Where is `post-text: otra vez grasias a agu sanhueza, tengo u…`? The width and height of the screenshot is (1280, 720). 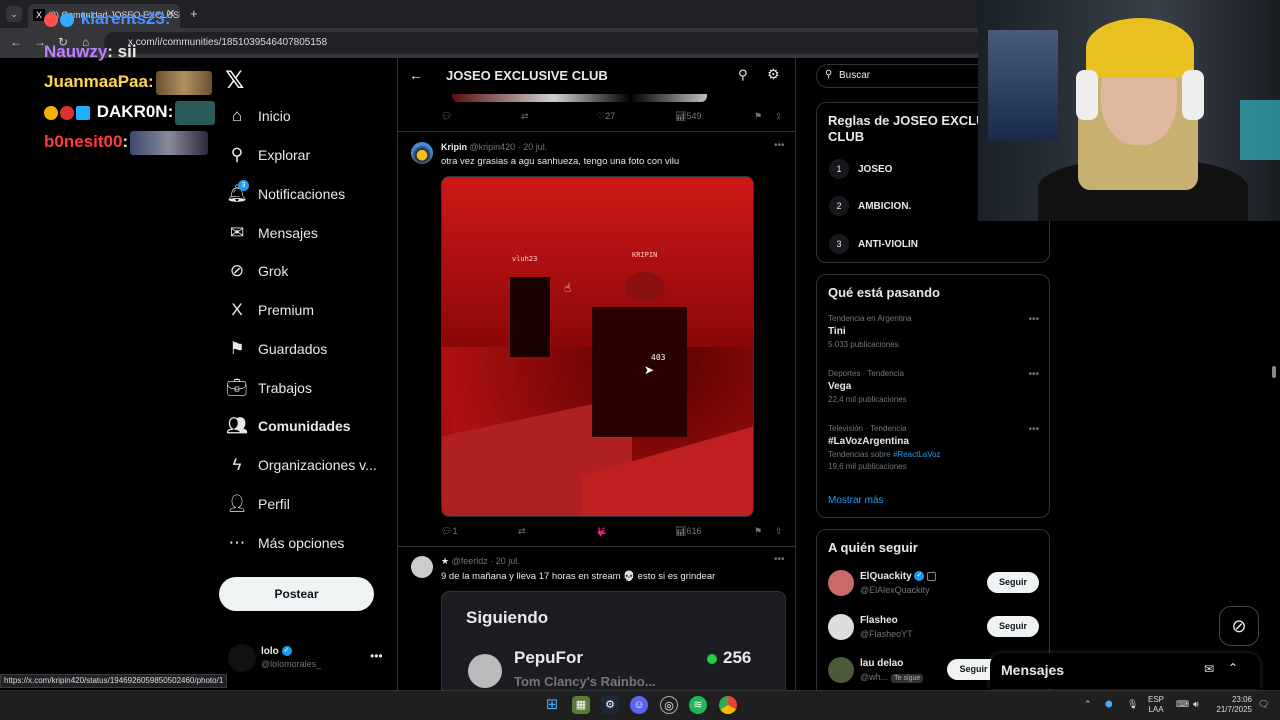
post-text: otra vez grasias a agu sanhueza, tengo u… is located at coordinates (560, 161).